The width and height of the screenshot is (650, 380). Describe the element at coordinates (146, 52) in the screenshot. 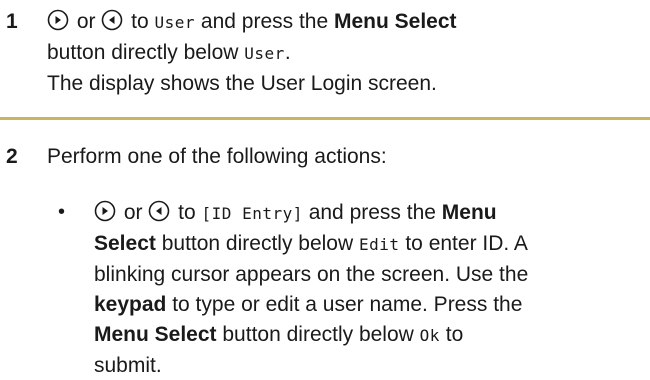

I see `button-below-text: button directly below` at that location.